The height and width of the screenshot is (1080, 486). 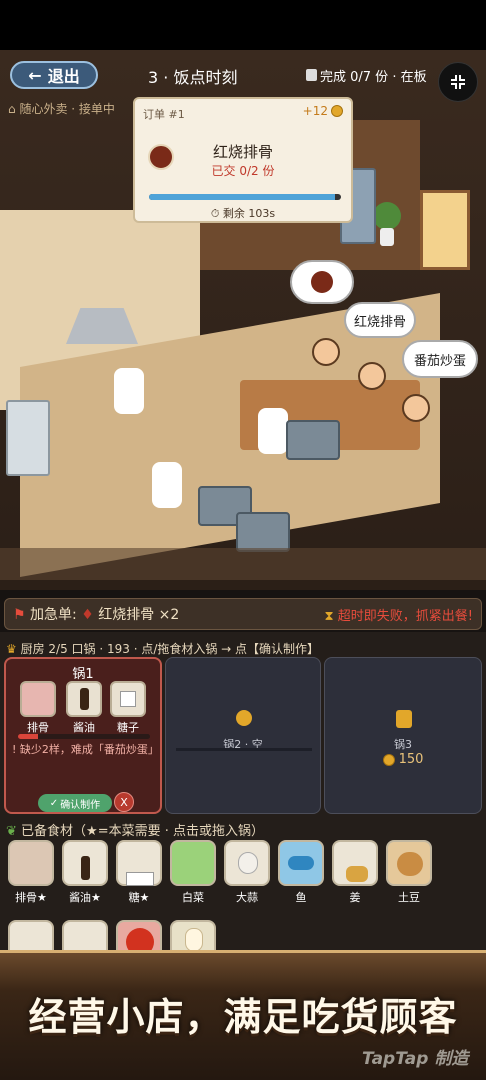 What do you see at coordinates (301, 897) in the screenshot?
I see `stock-item-6: 鱼` at bounding box center [301, 897].